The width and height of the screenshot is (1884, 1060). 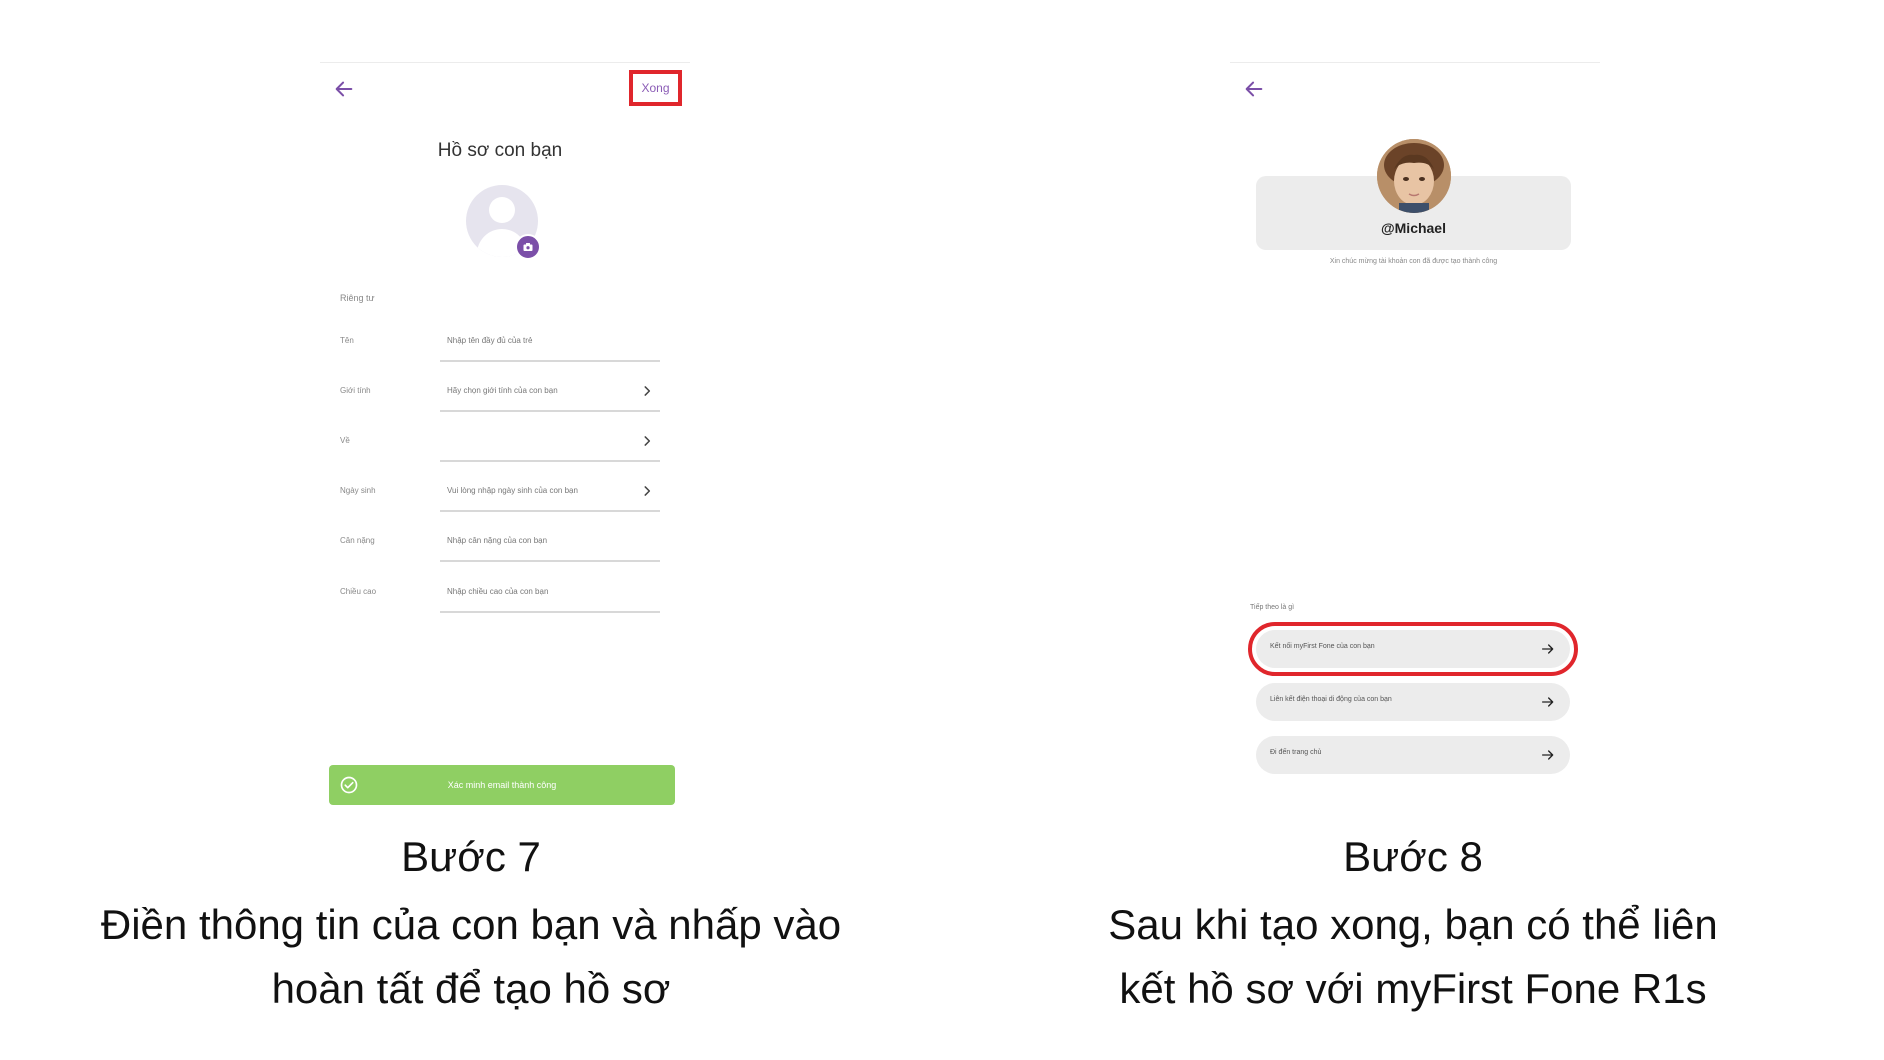 What do you see at coordinates (550, 345) in the screenshot?
I see `name-input: Nhập tên đầy đủ của trẻ` at bounding box center [550, 345].